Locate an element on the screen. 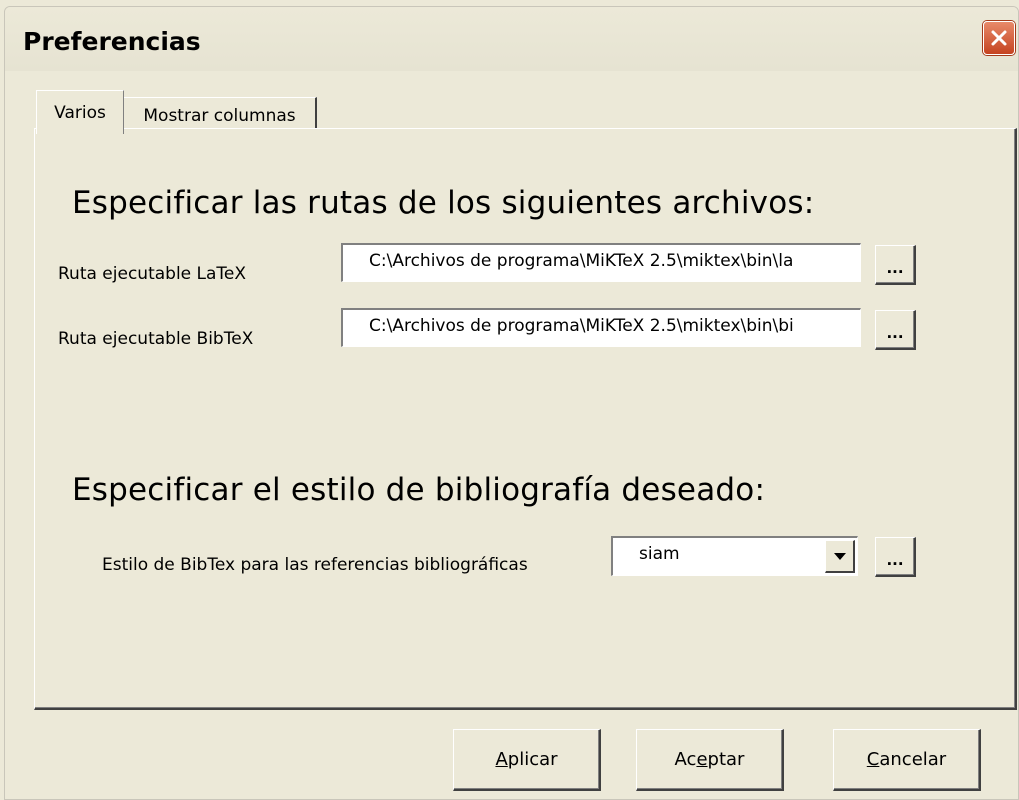 Image resolution: width=1019 pixels, height=800 pixels. close-icon is located at coordinates (999, 38).